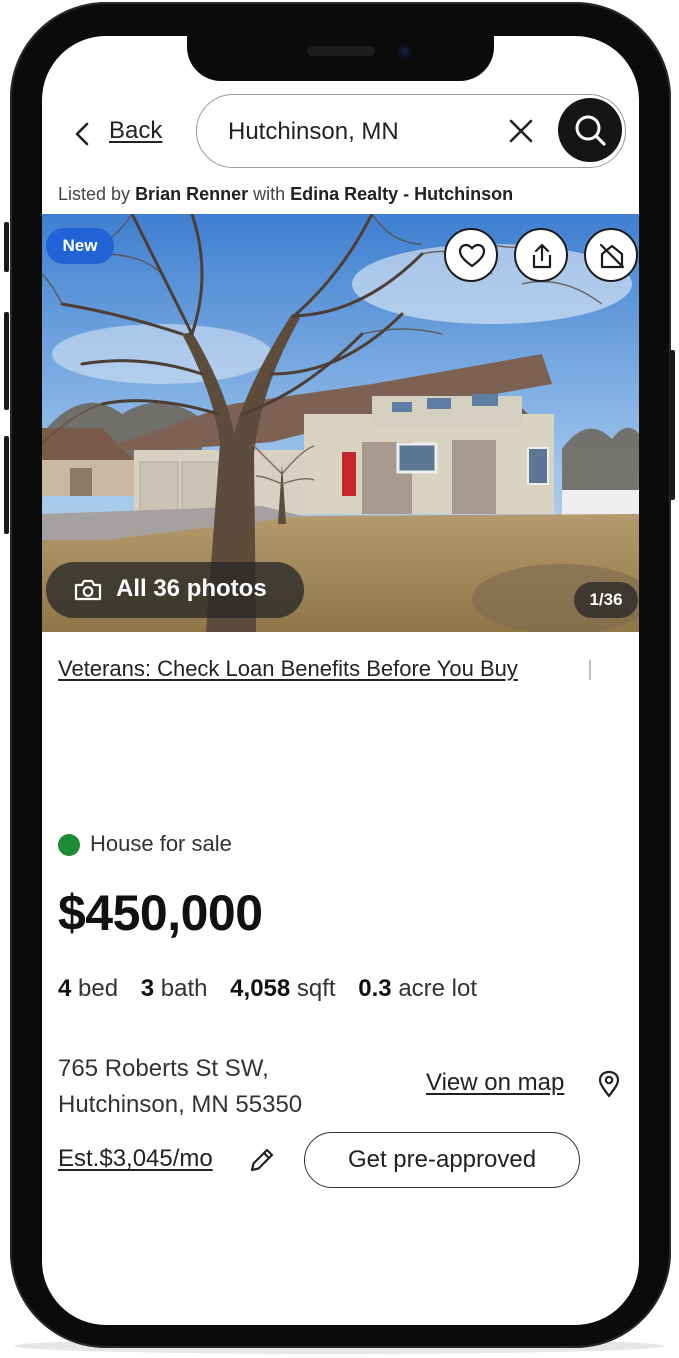 The height and width of the screenshot is (1358, 679). What do you see at coordinates (609, 1084) in the screenshot?
I see `map-pin-icon` at bounding box center [609, 1084].